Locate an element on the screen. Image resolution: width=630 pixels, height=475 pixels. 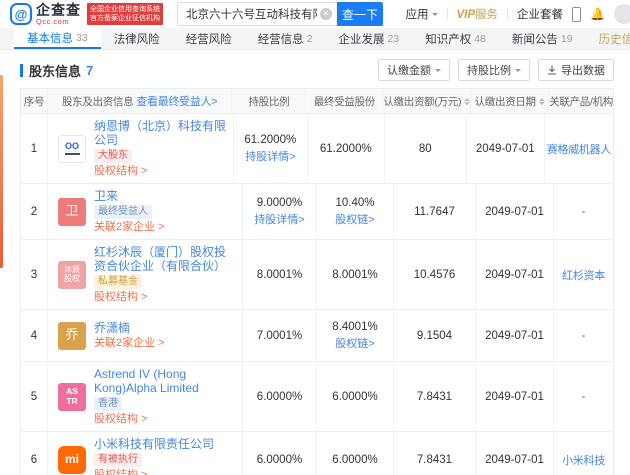
ninebot-glasses-glyph: OO is located at coordinates (71, 145).